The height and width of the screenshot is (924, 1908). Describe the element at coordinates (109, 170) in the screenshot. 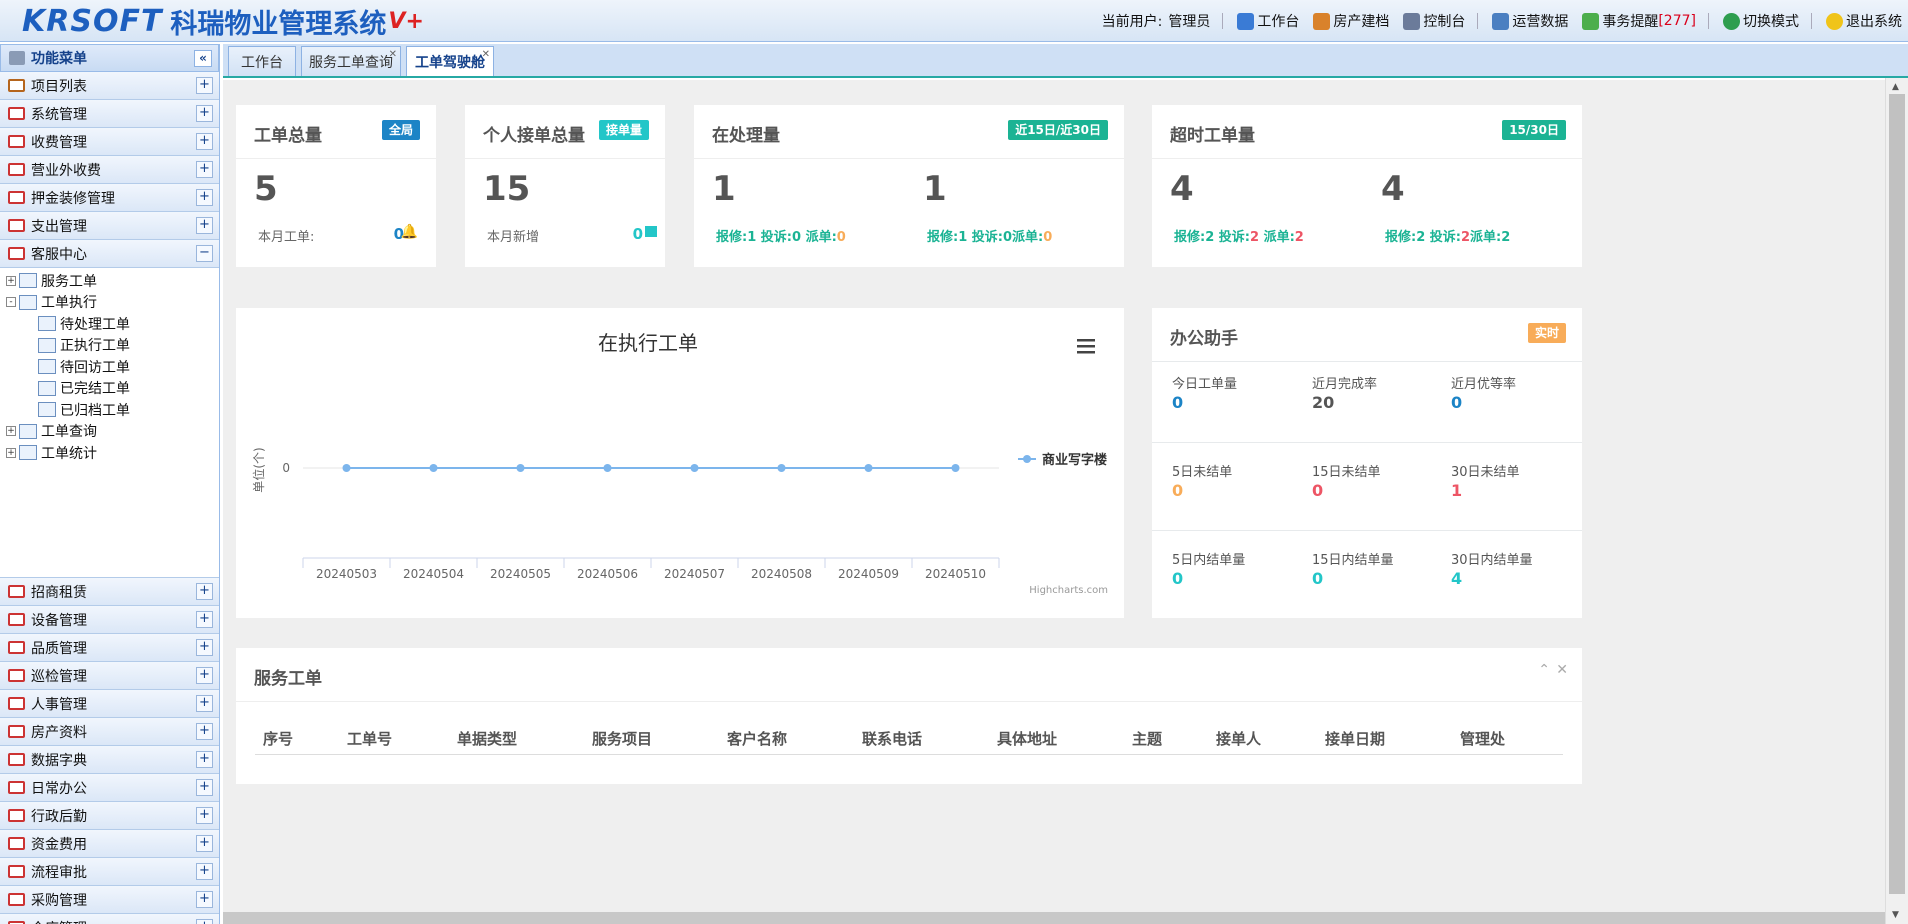

I see `sidebar-section: 营业外收费 +` at that location.